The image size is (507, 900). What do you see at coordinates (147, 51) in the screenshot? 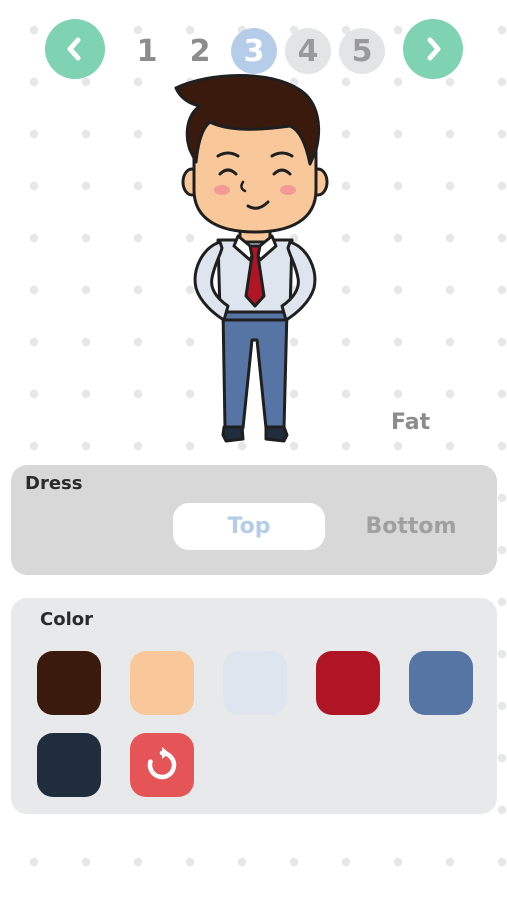
I see `step-1: 1` at bounding box center [147, 51].